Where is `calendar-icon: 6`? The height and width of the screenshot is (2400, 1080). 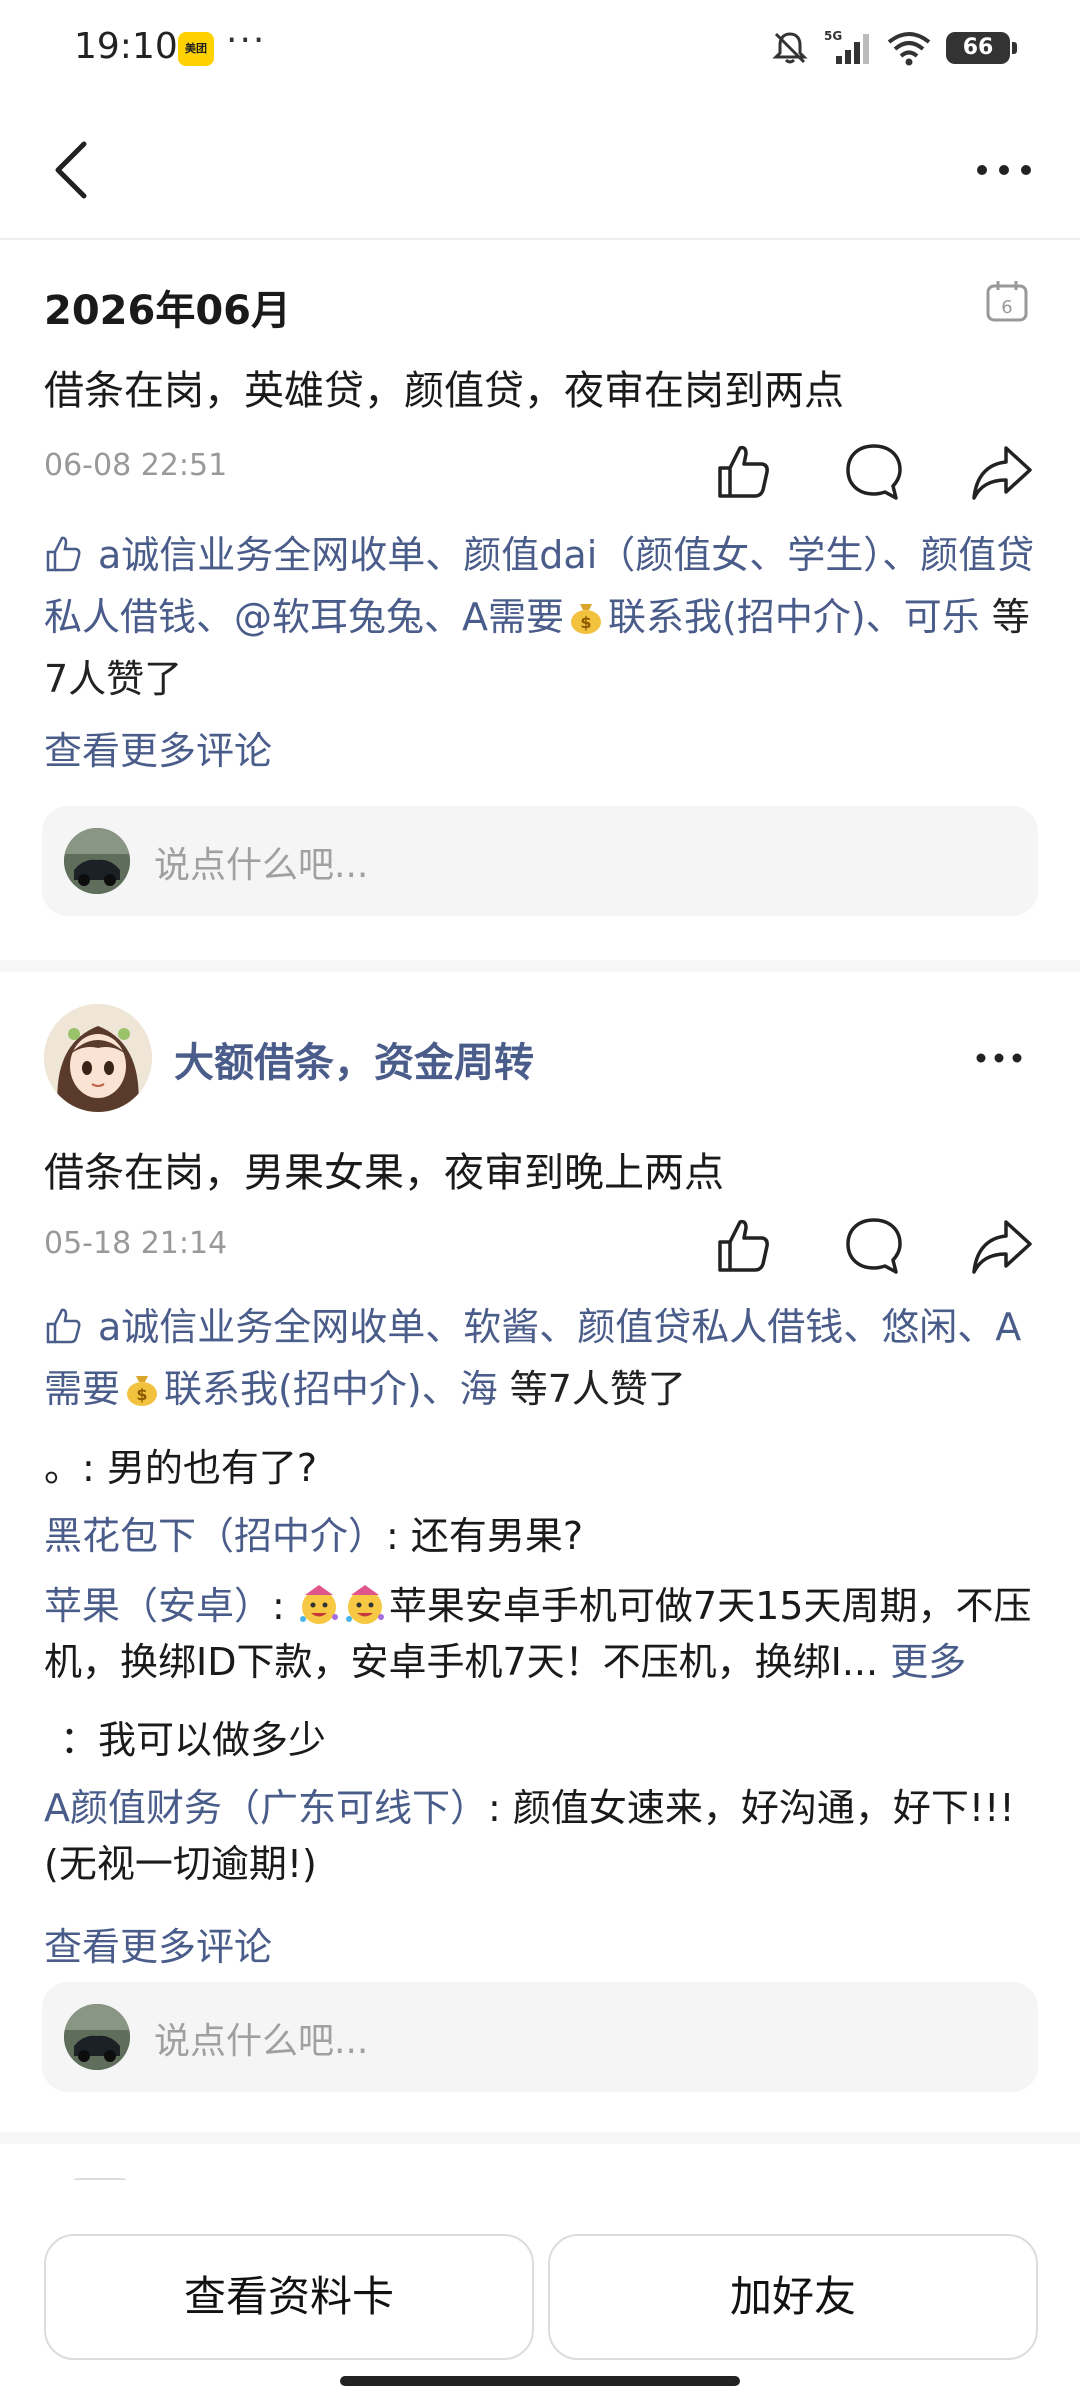 calendar-icon: 6 is located at coordinates (1007, 301).